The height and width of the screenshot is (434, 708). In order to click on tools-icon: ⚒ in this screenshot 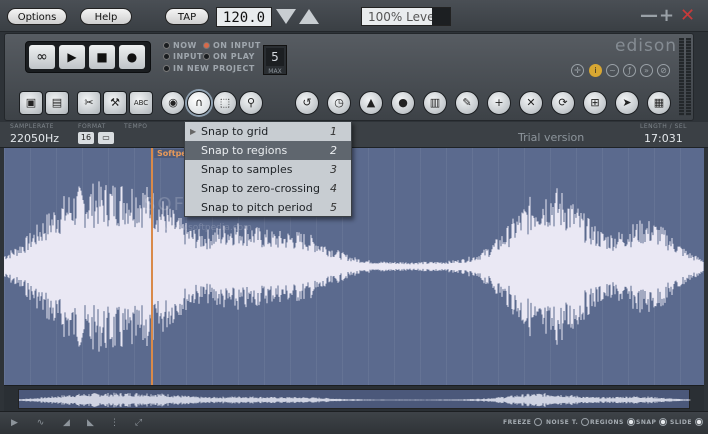, I will do `click(115, 103)`.